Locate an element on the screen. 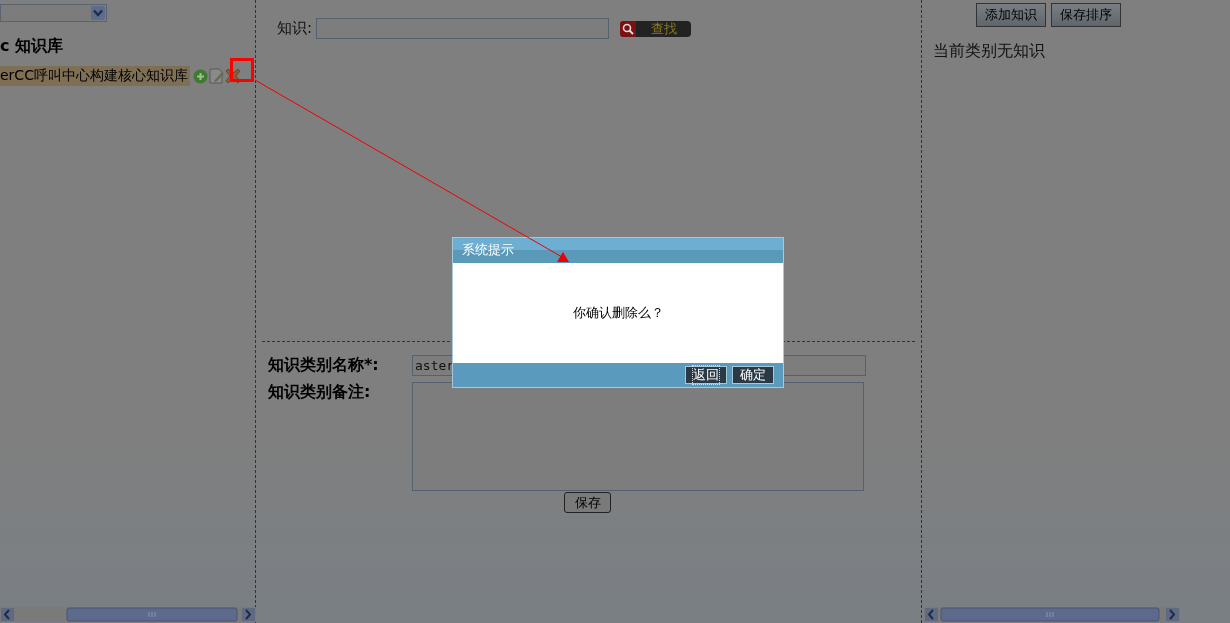  field-label: 知识类别备注: is located at coordinates (320, 392).